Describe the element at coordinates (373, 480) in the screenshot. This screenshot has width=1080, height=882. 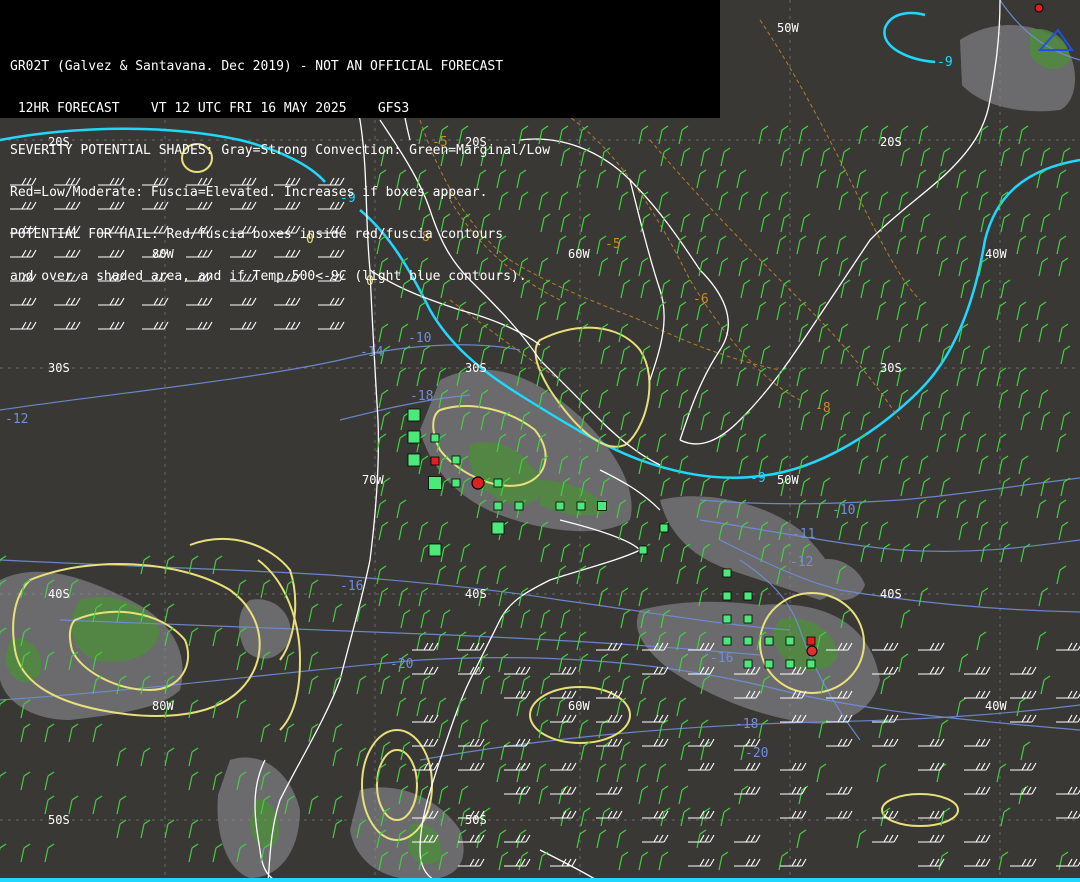
I see `lon-label: 70W` at that location.